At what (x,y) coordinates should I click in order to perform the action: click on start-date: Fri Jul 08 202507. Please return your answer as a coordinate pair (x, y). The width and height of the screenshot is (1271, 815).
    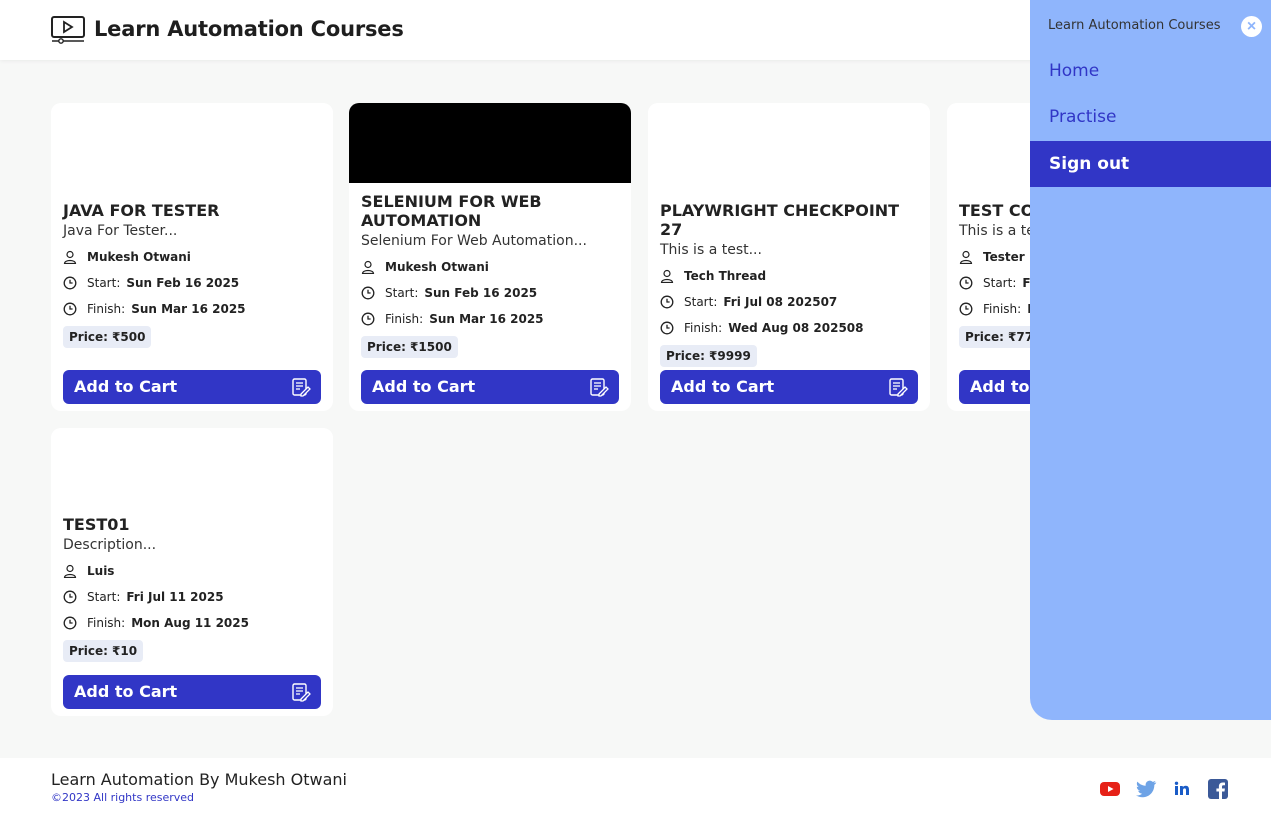
    Looking at the image, I should click on (780, 302).